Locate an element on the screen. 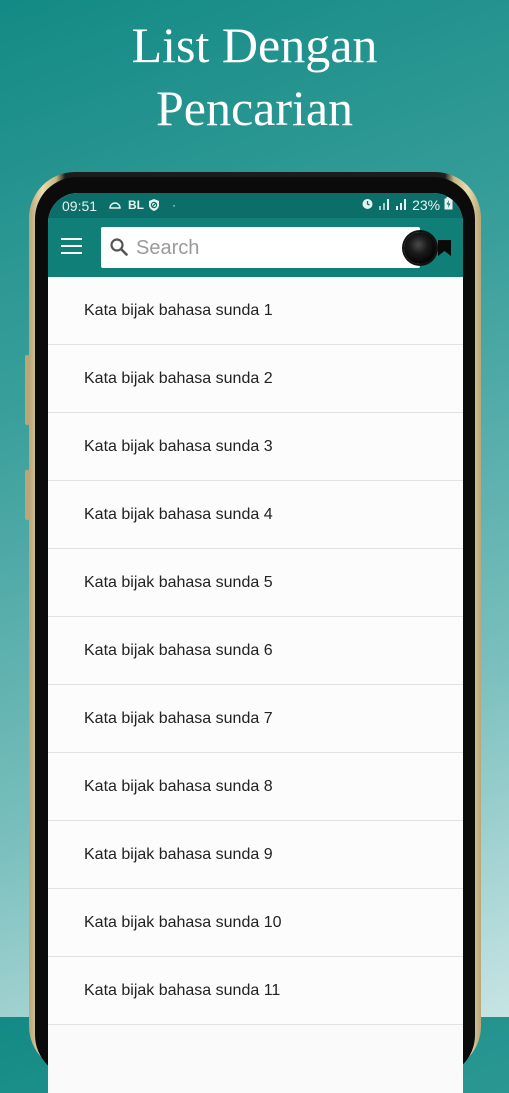 This screenshot has width=509, height=1093. phone-volume-up-button is located at coordinates (27, 390).